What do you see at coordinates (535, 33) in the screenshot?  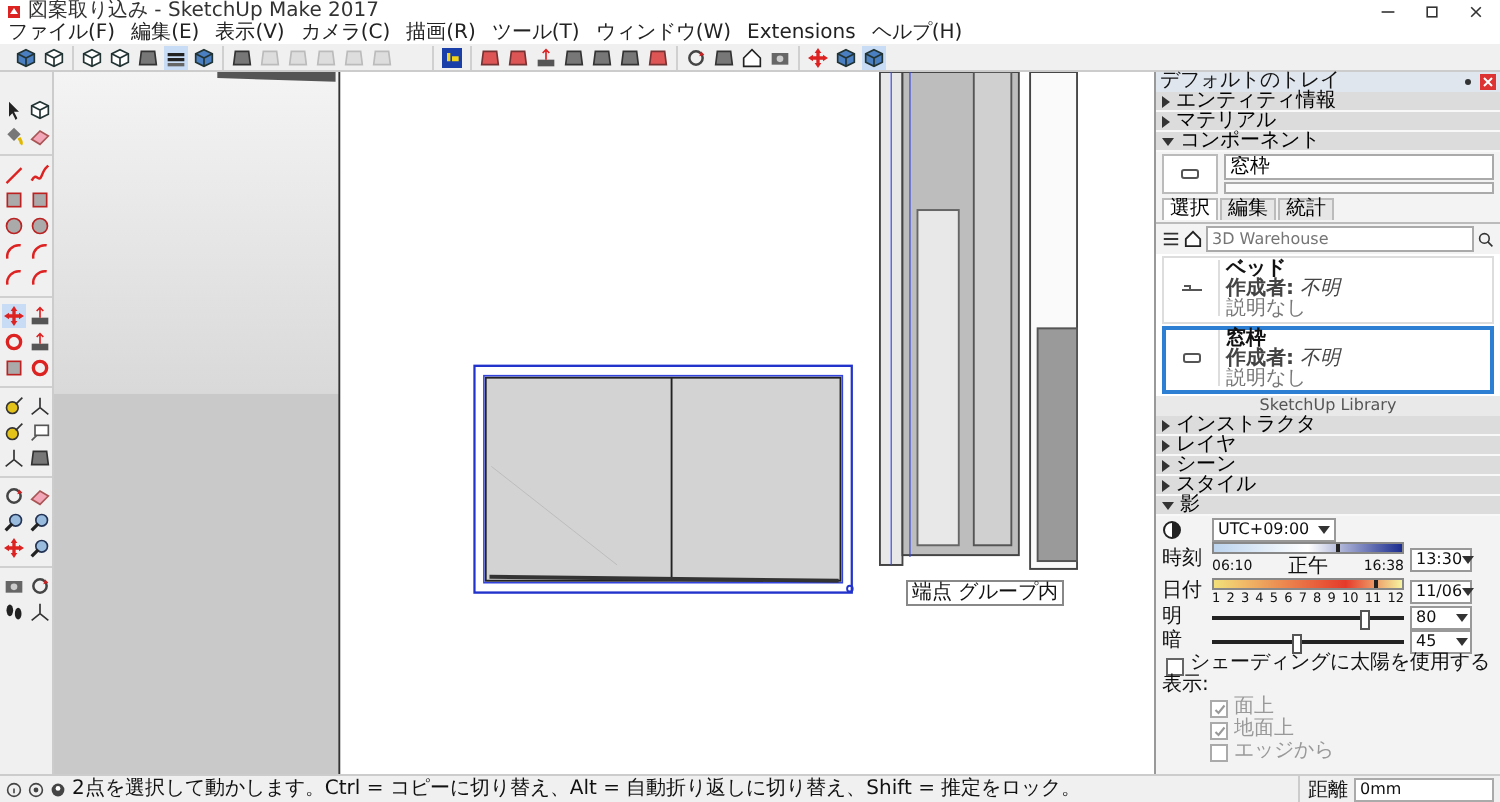 I see `menu-item: ツール(T)` at bounding box center [535, 33].